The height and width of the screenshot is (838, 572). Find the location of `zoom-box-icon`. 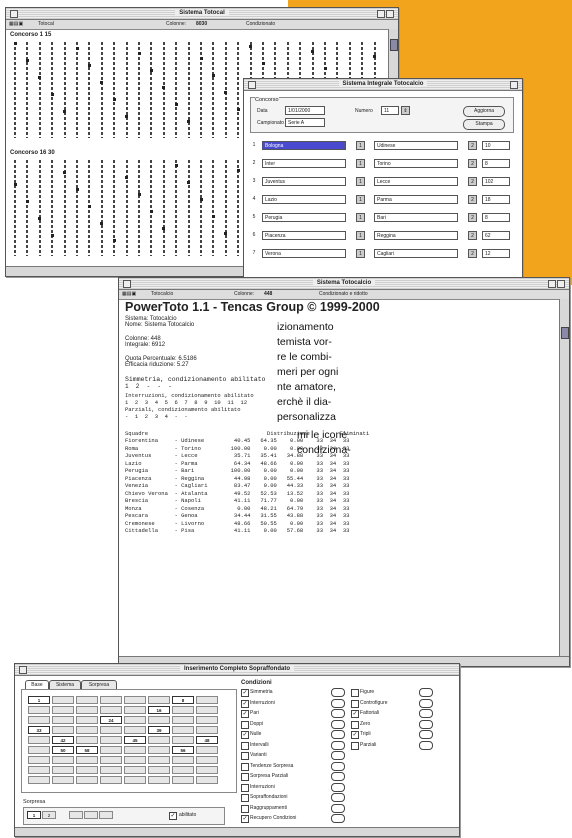

zoom-box-icon is located at coordinates (381, 14).